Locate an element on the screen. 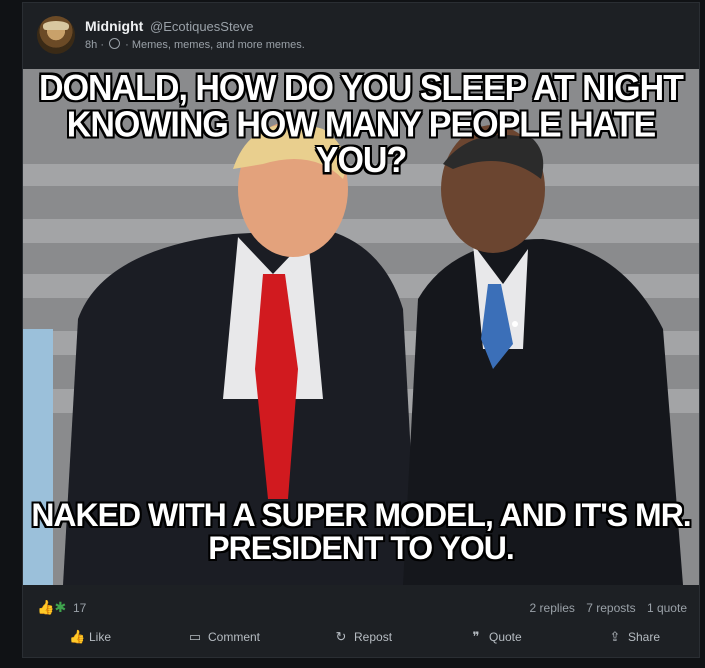  post-stats: 👍✱ 17 2 replies 7 reposts 1 quote is located at coordinates (361, 606).